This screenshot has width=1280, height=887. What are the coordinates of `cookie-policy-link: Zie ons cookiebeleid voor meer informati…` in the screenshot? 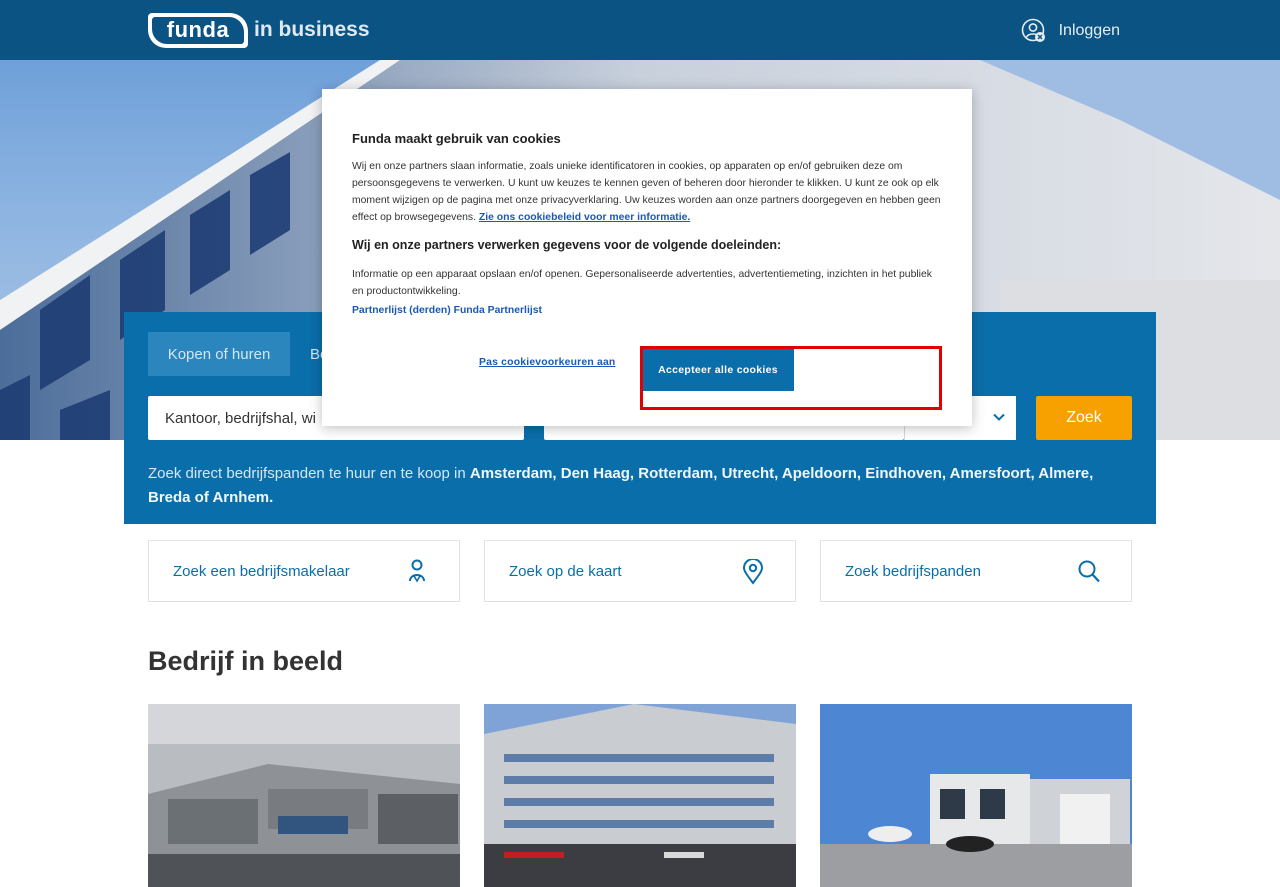 It's located at (584, 217).